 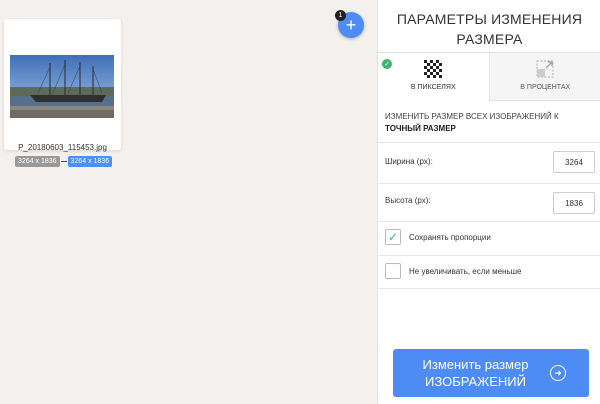 What do you see at coordinates (351, 25) in the screenshot?
I see `plus-icon: +` at bounding box center [351, 25].